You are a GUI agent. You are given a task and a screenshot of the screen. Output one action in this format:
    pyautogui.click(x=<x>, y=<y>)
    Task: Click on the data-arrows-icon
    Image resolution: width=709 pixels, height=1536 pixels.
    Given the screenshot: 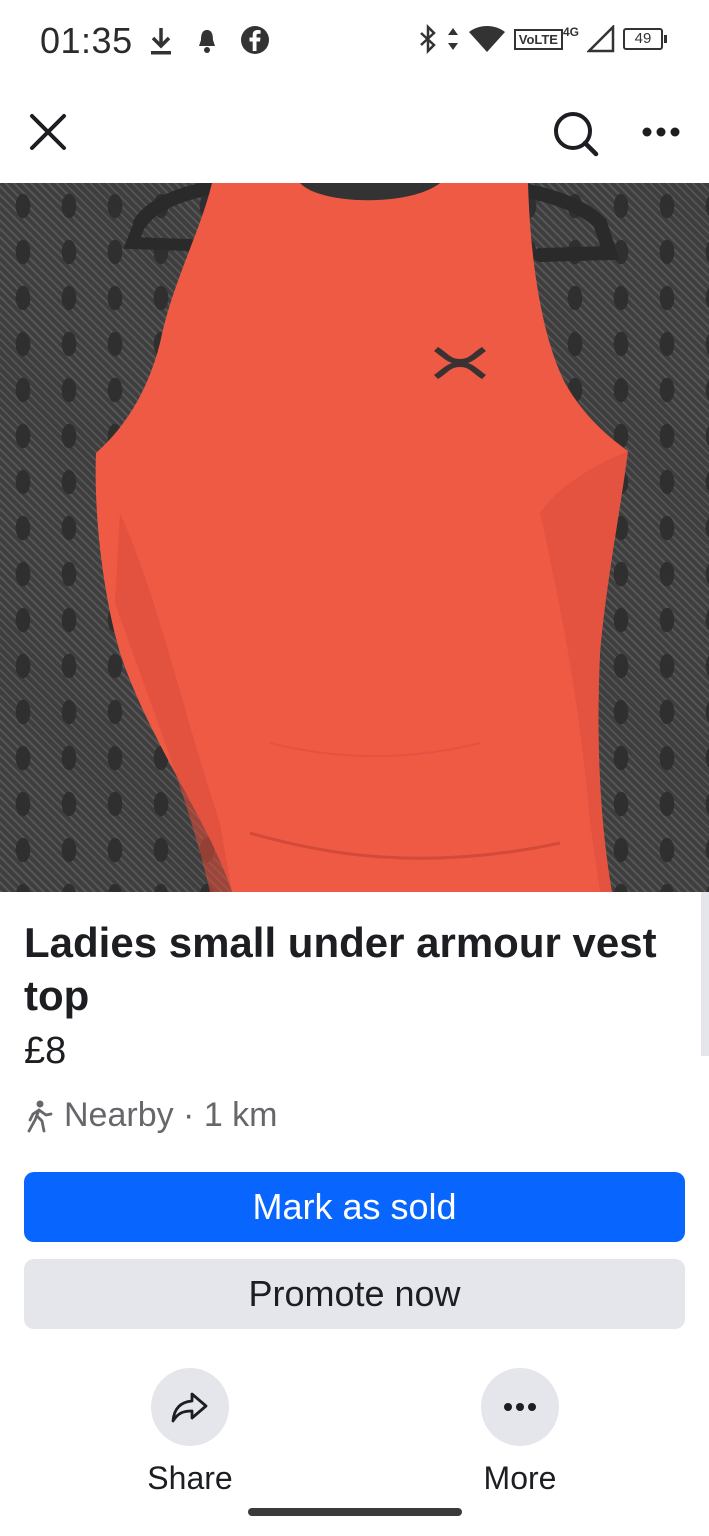 What is the action you would take?
    pyautogui.click(x=452, y=39)
    